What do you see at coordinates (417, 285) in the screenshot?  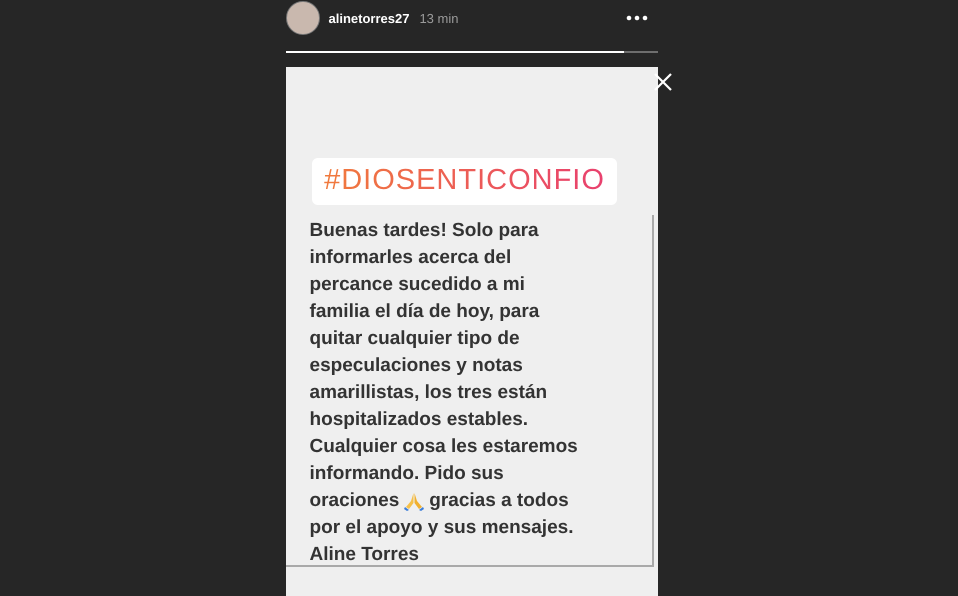 I see `note-line: percance sucedido a mi` at bounding box center [417, 285].